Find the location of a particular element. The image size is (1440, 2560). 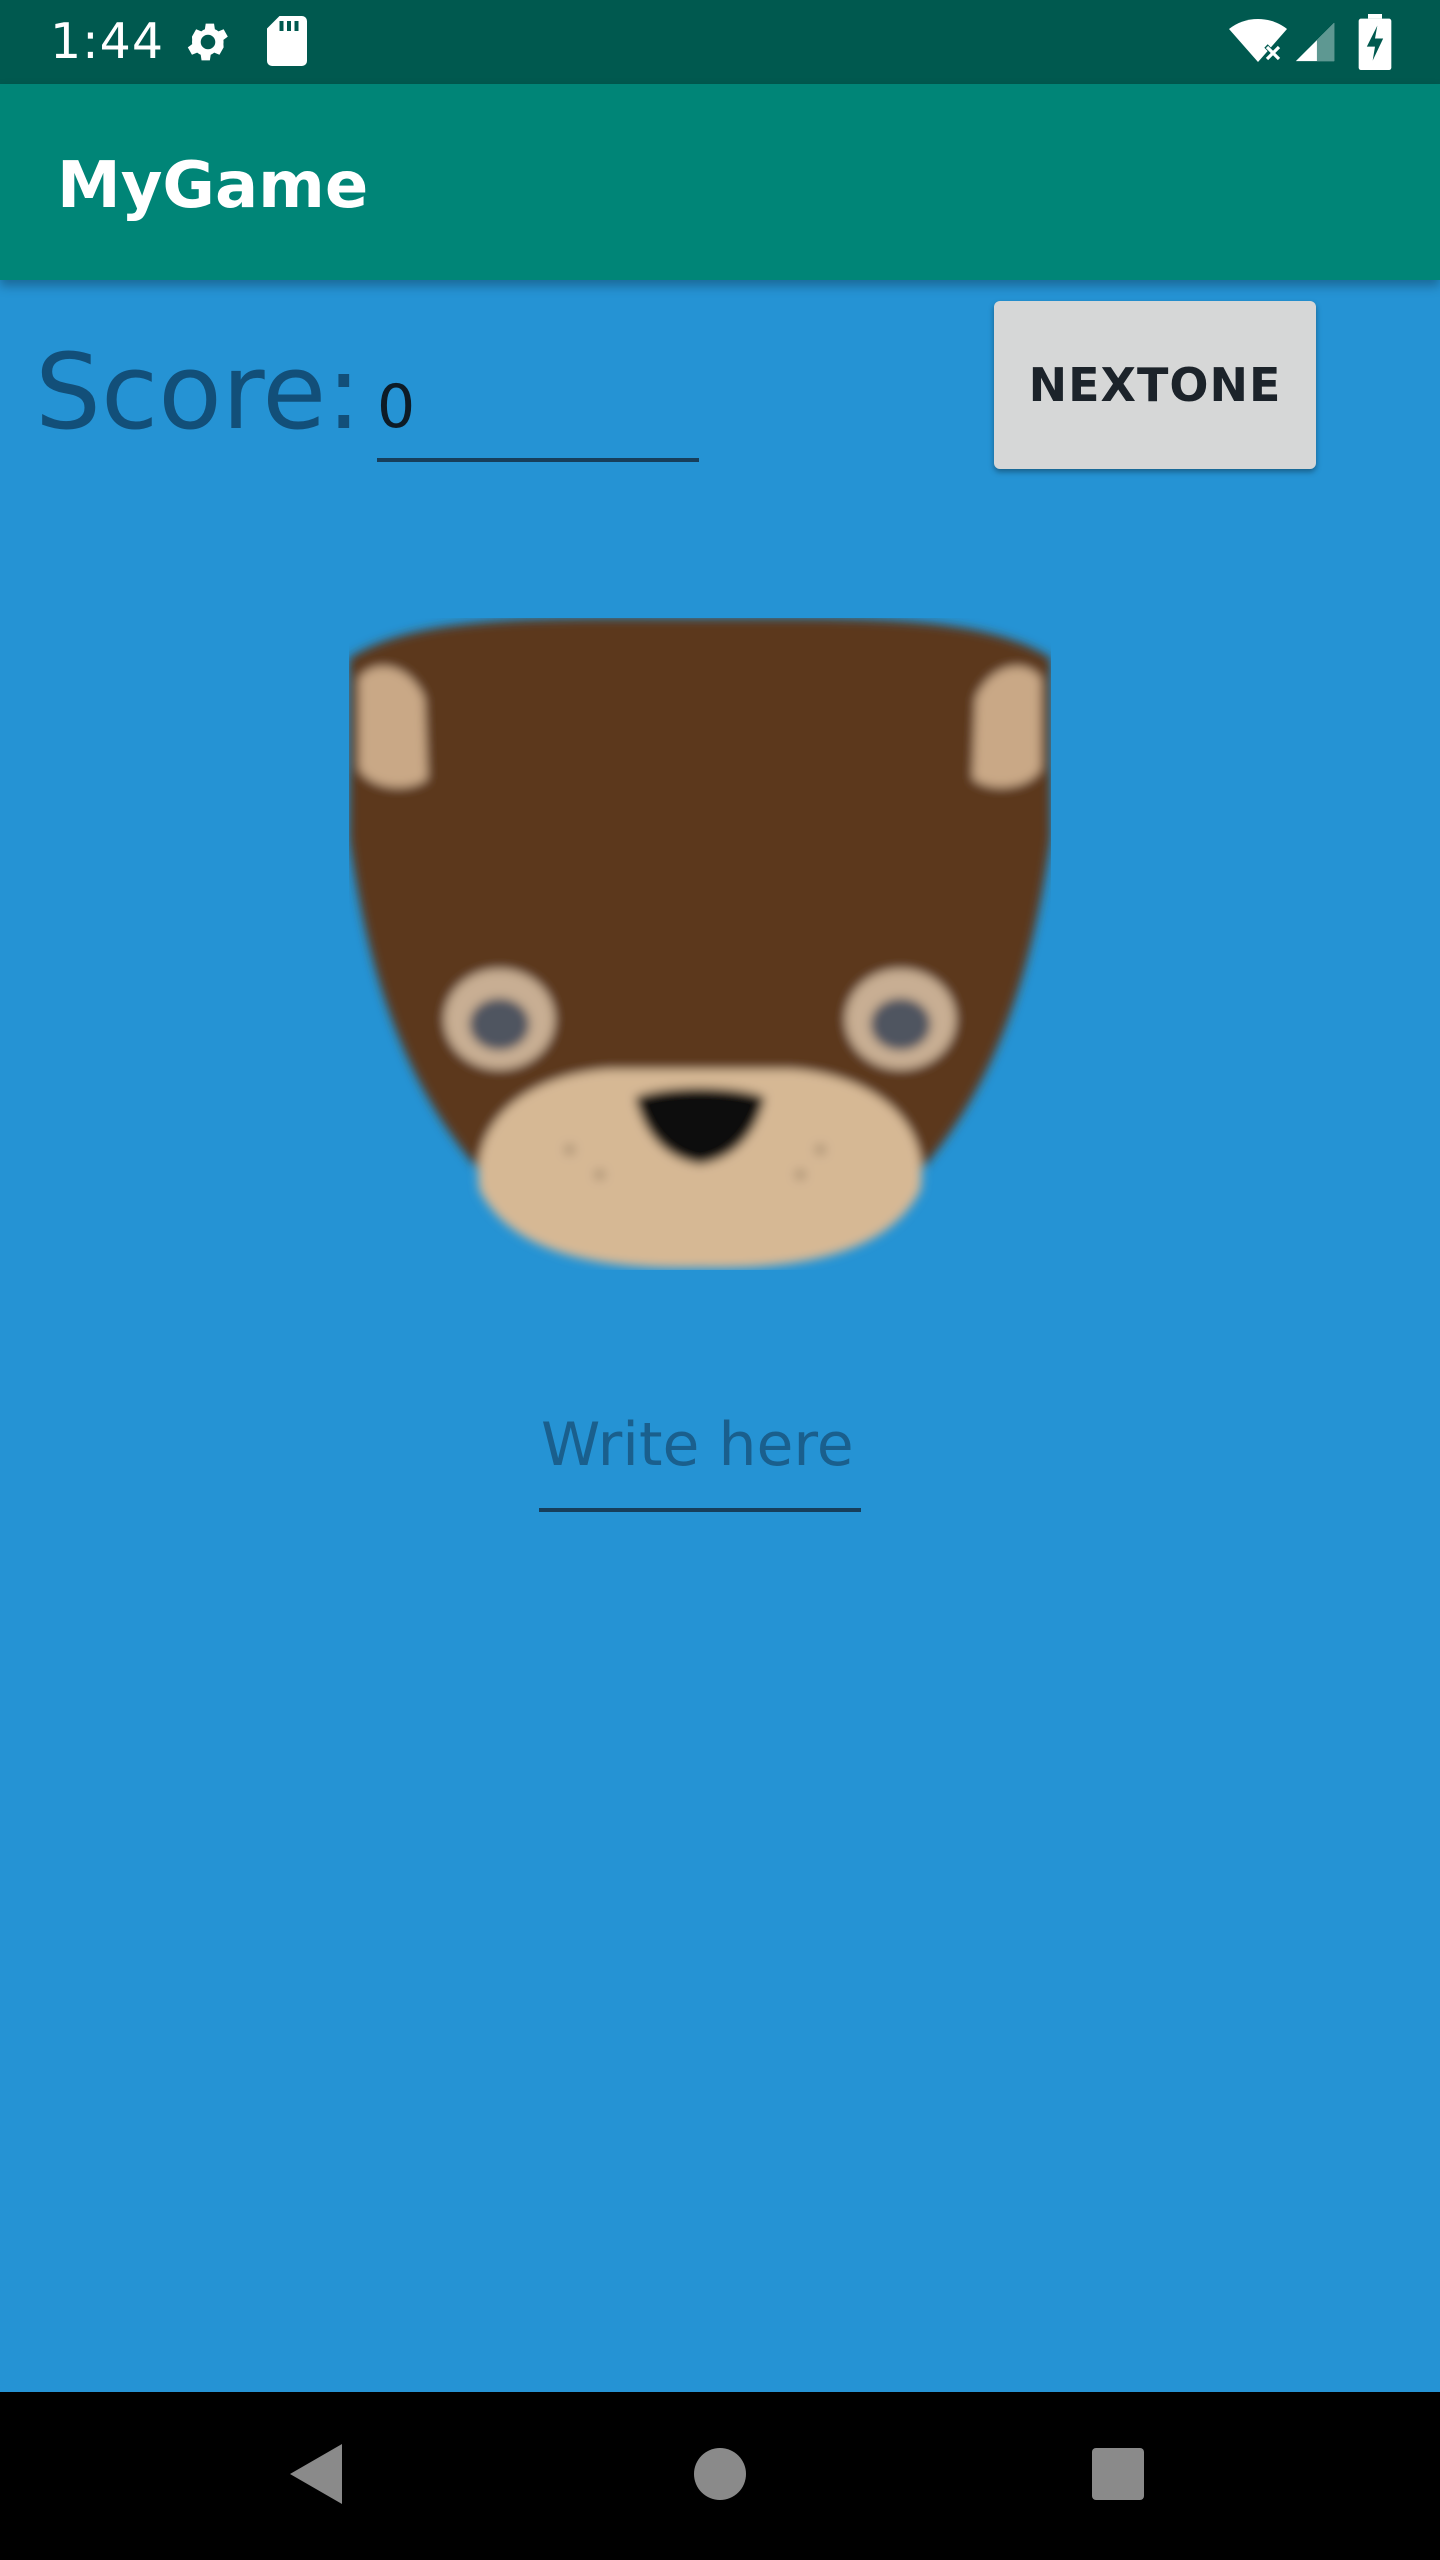

app-bar: MyGame is located at coordinates (720, 182).